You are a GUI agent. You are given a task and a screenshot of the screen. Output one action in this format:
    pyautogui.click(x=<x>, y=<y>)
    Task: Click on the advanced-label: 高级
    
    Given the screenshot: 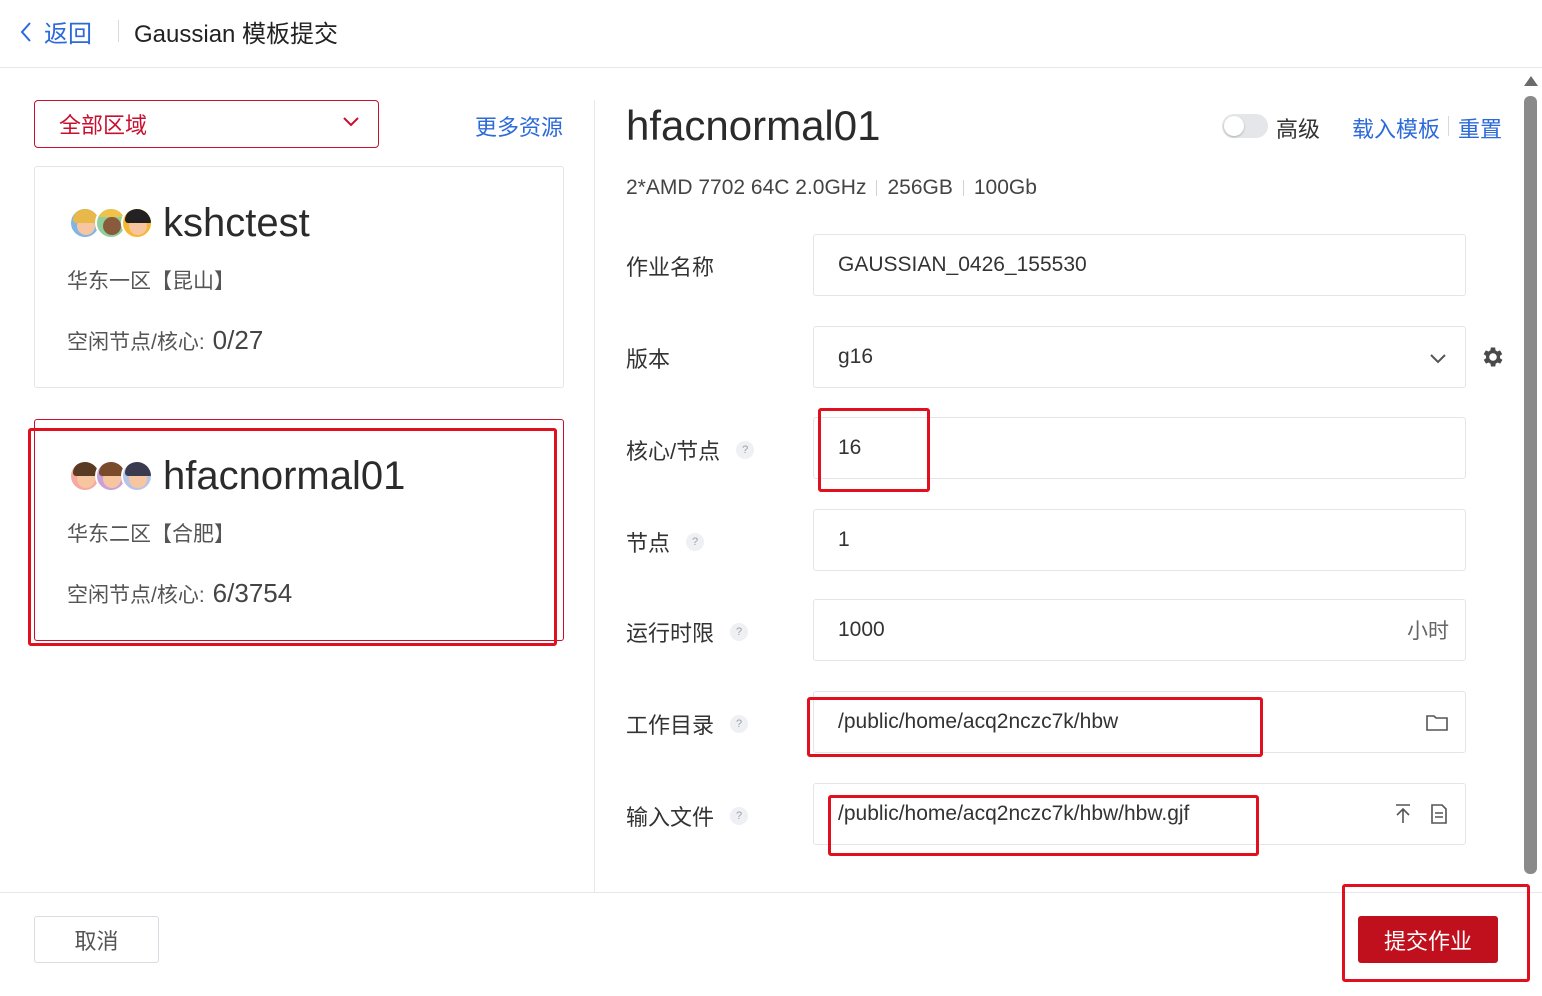 What is the action you would take?
    pyautogui.click(x=1298, y=129)
    